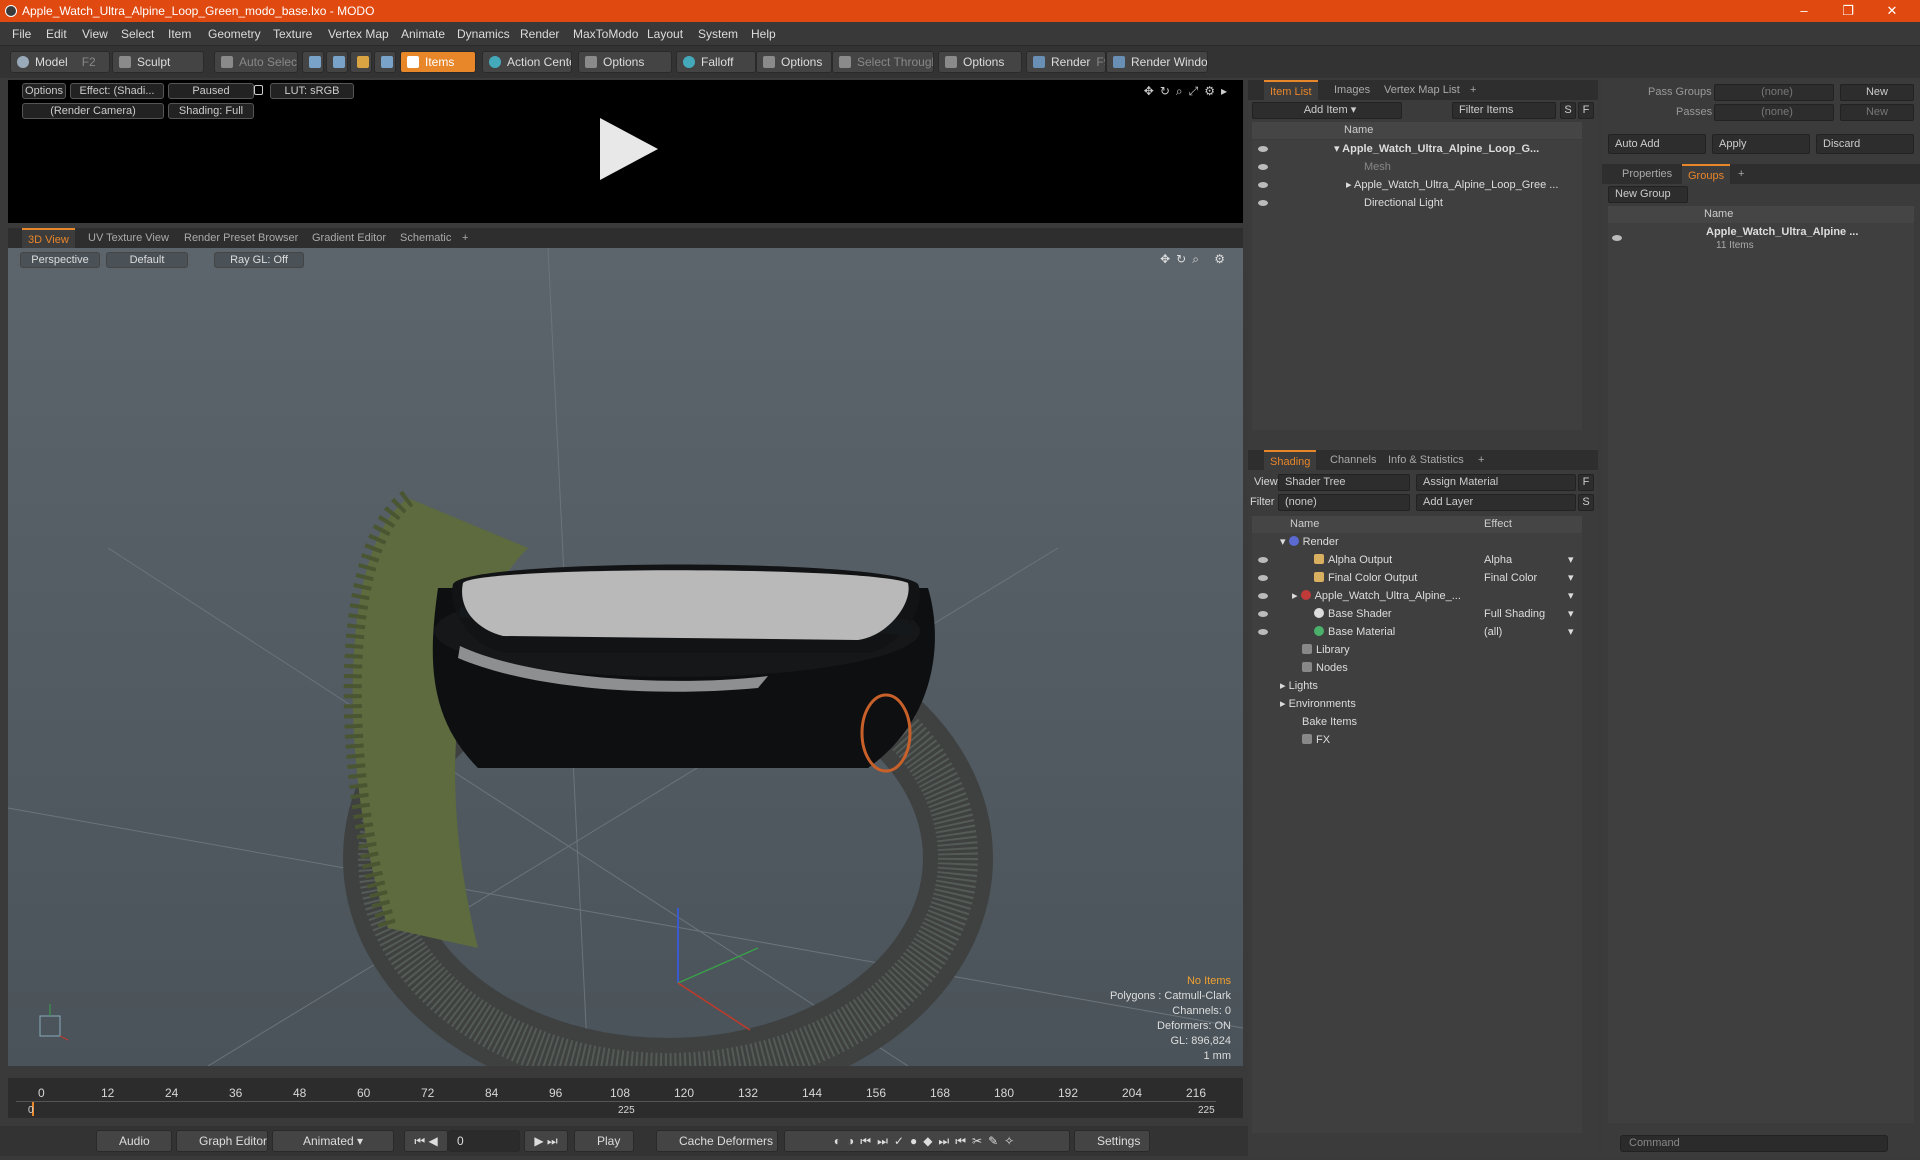  Describe the element at coordinates (258, 90) in the screenshot. I see `lock-icon` at that location.